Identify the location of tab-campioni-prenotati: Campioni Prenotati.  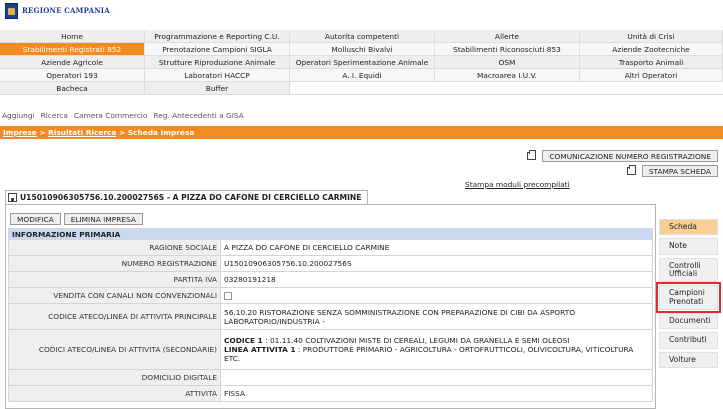
(688, 298).